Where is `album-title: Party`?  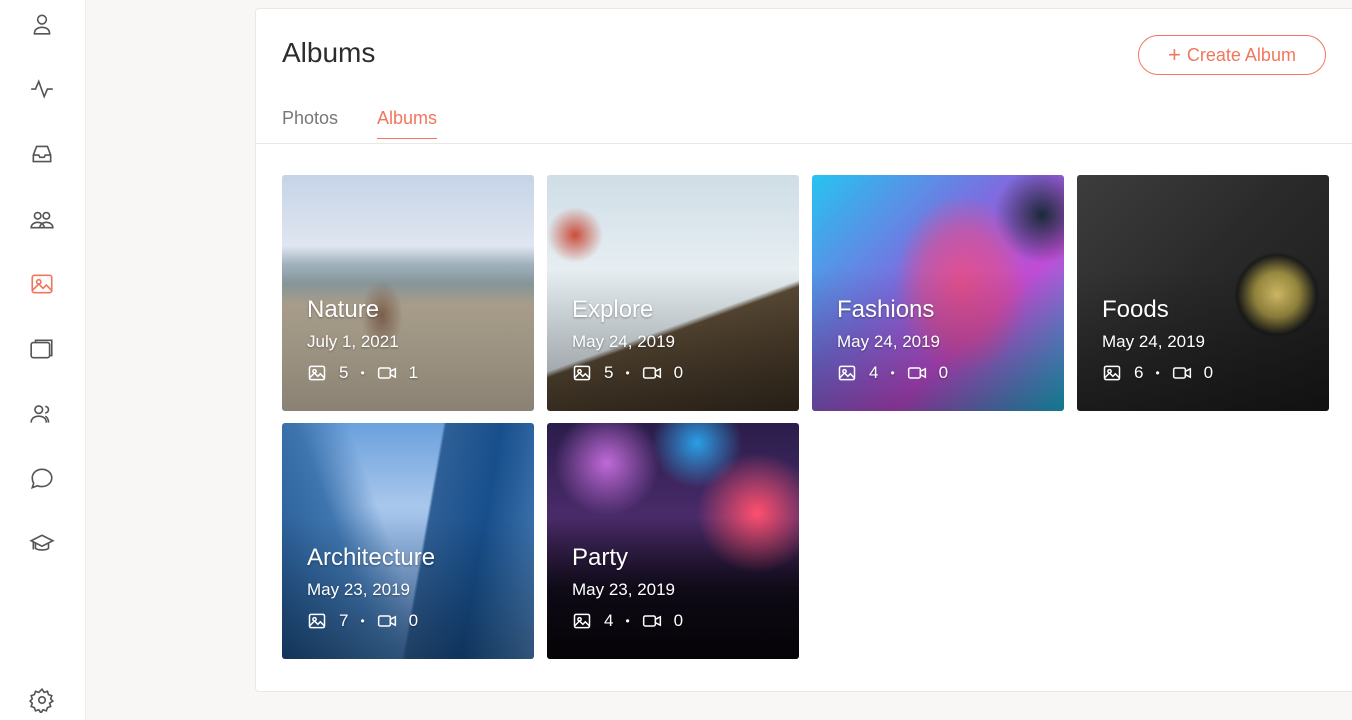
album-title: Party is located at coordinates (600, 557).